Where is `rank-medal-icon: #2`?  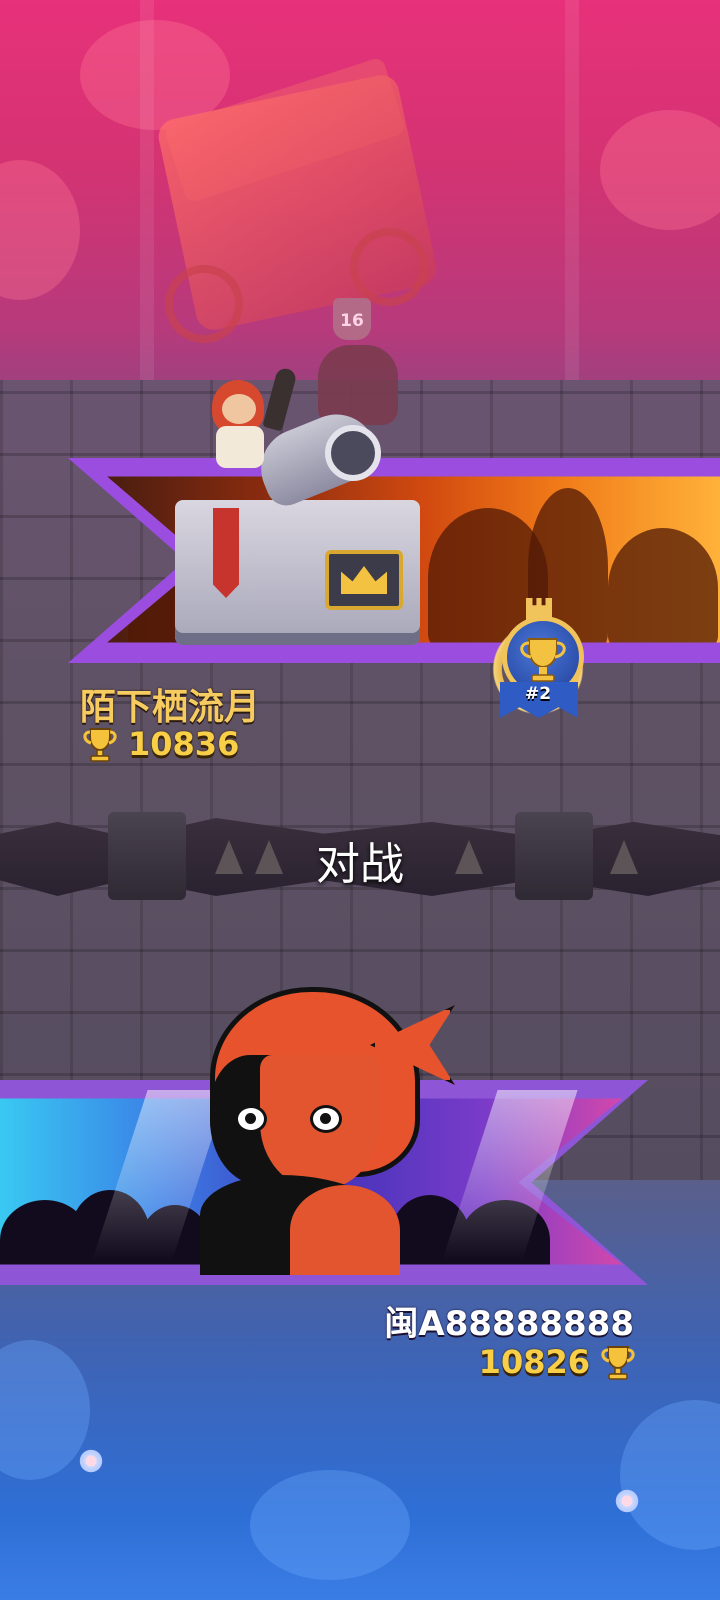
rank-medal-icon: #2 is located at coordinates (538, 662).